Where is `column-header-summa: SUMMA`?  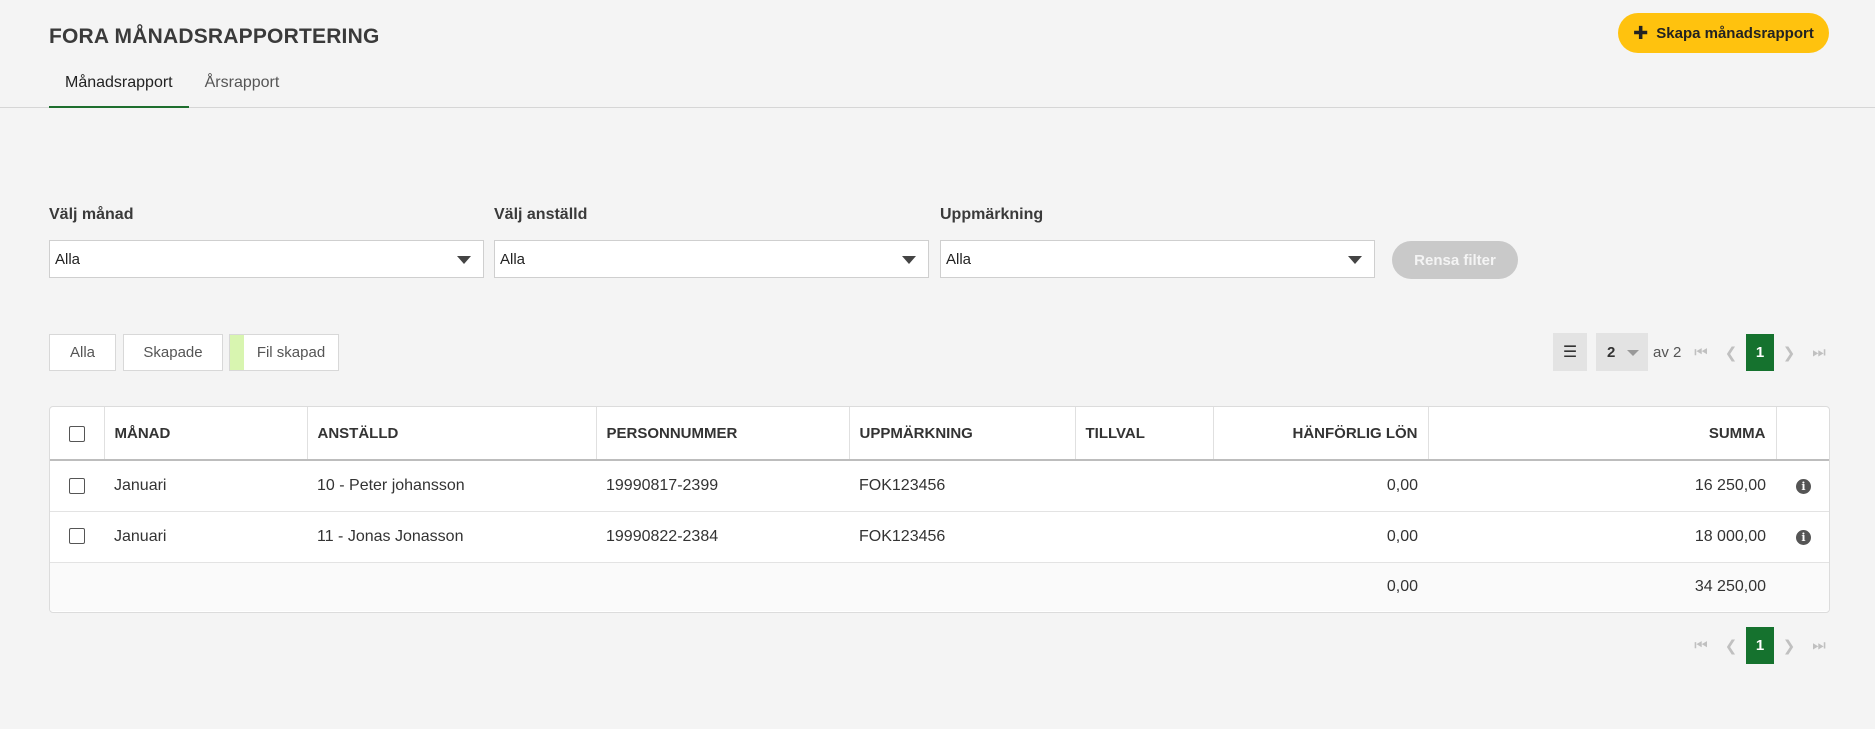
column-header-summa: SUMMA is located at coordinates (1602, 434).